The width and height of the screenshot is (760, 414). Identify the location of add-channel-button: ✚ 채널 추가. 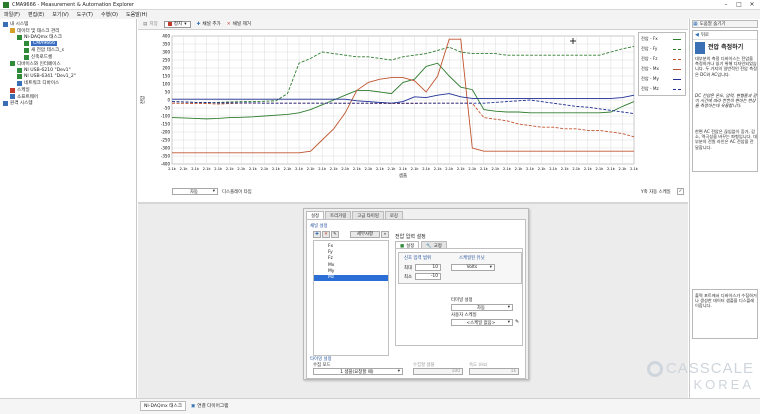
(209, 24).